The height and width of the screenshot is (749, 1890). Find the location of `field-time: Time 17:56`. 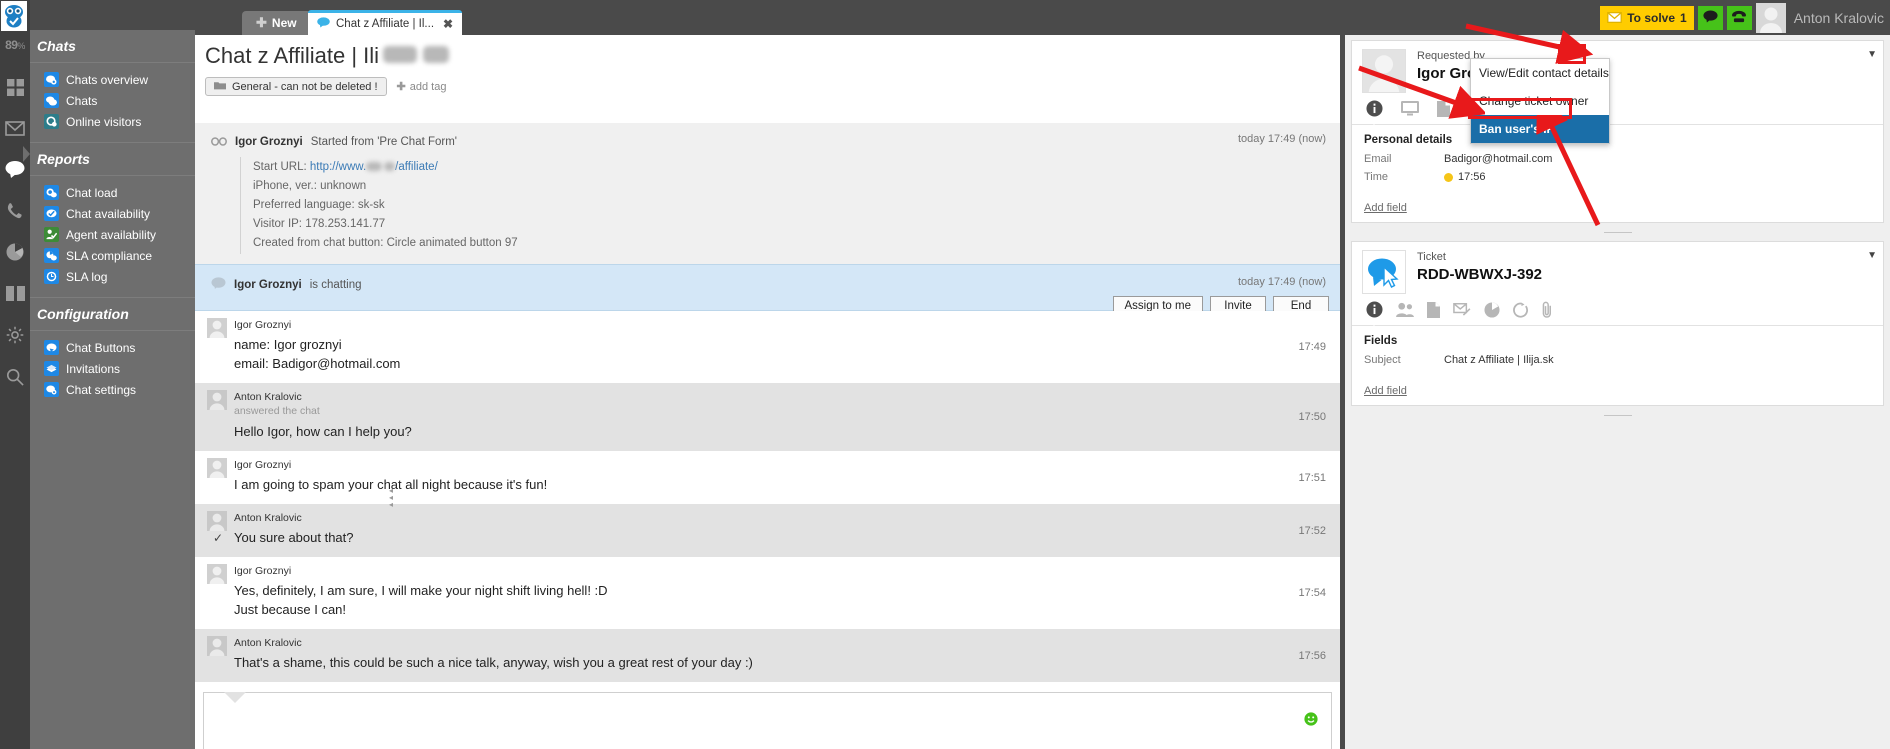

field-time: Time 17:56 is located at coordinates (1617, 177).